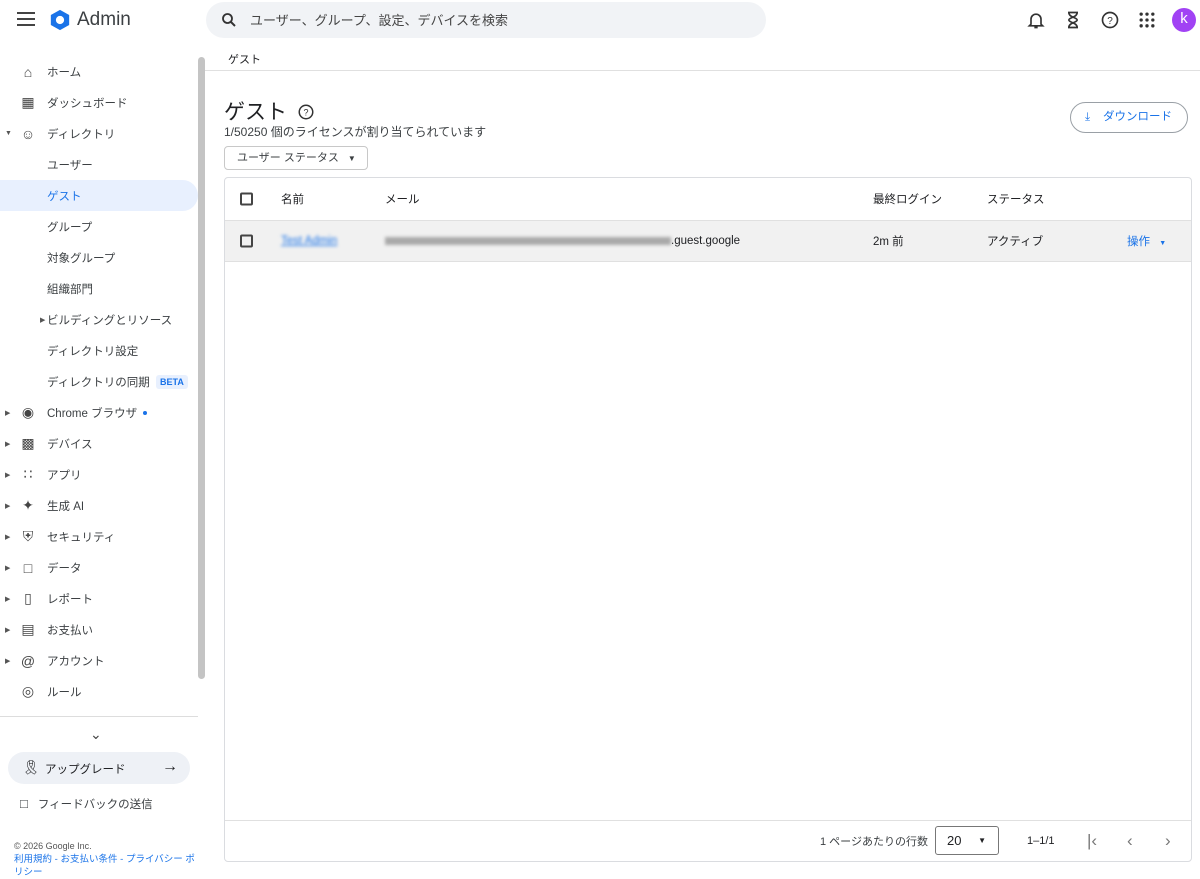 Image resolution: width=1200 pixels, height=879 pixels. What do you see at coordinates (528, 241) in the screenshot?
I see `redacted-email` at bounding box center [528, 241].